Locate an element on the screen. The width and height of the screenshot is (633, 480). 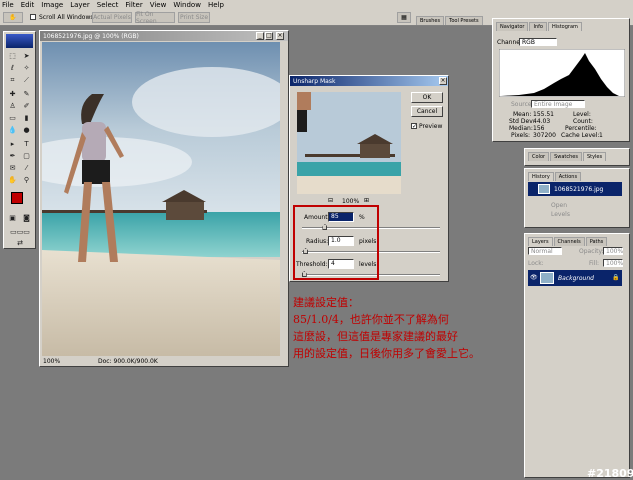
tab-color: Color is located at coordinates (539, 156).